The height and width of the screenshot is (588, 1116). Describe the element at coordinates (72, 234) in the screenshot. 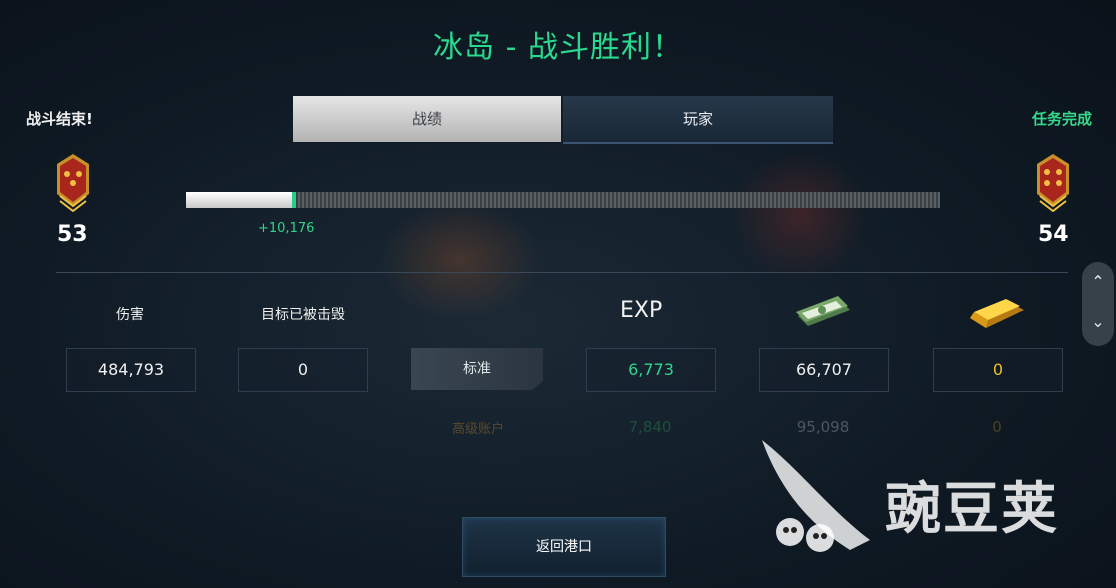

I see `current-level: 53` at that location.